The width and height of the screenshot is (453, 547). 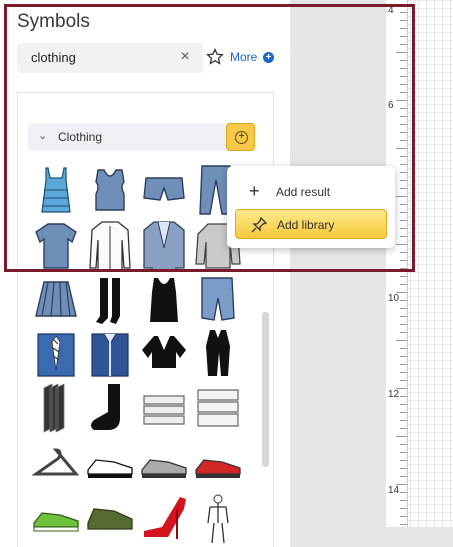 What do you see at coordinates (56, 408) in the screenshot?
I see `hanging-towels-symbol` at bounding box center [56, 408].